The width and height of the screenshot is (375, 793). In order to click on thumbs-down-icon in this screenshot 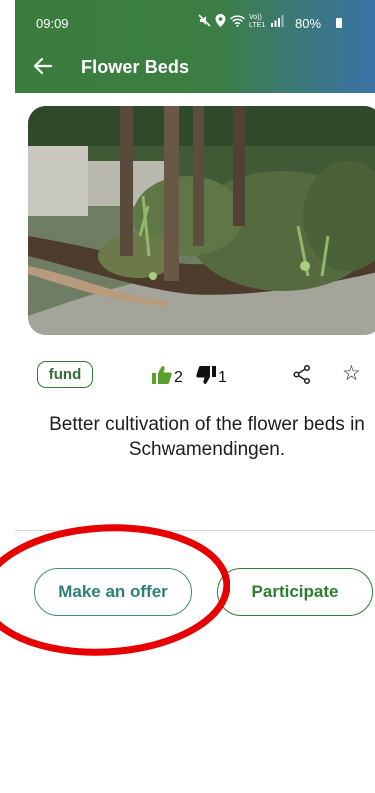, I will do `click(207, 377)`.